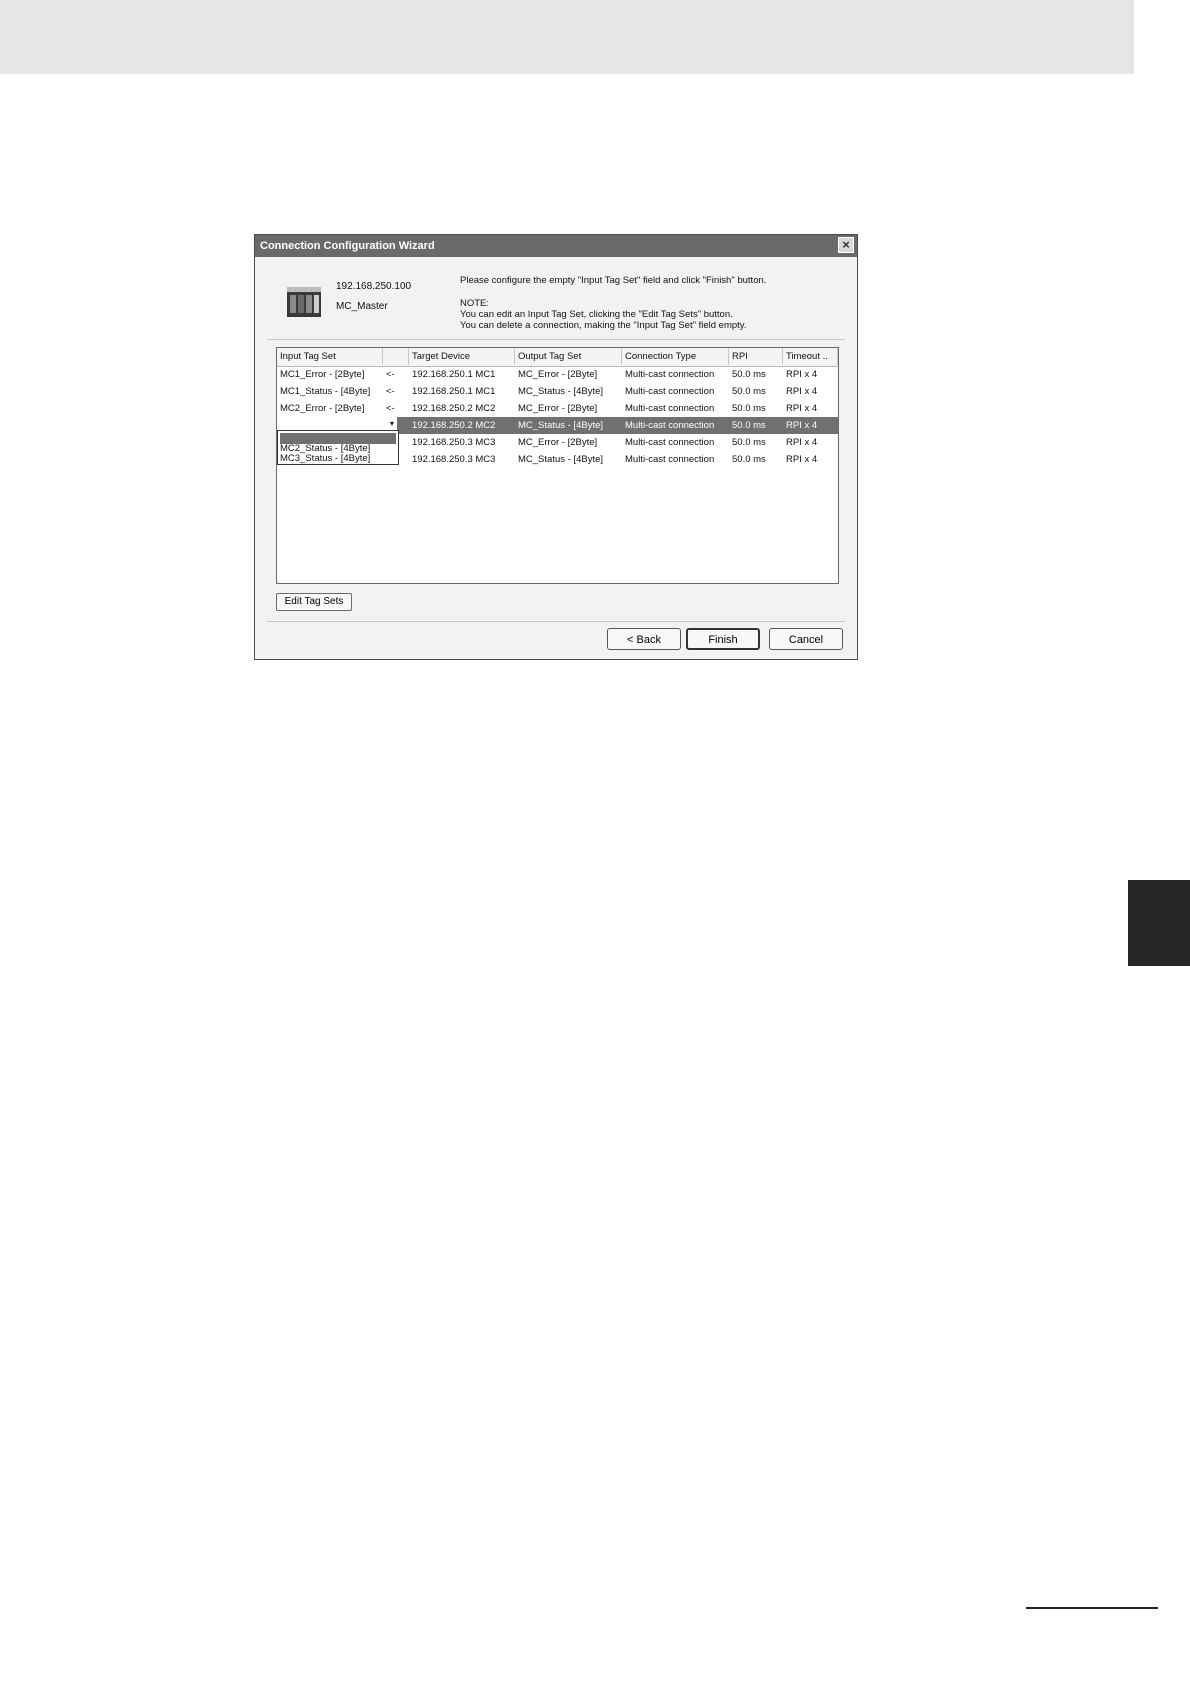  I want to click on col-header-output-tag-set: Output Tag Set, so click(568, 356).